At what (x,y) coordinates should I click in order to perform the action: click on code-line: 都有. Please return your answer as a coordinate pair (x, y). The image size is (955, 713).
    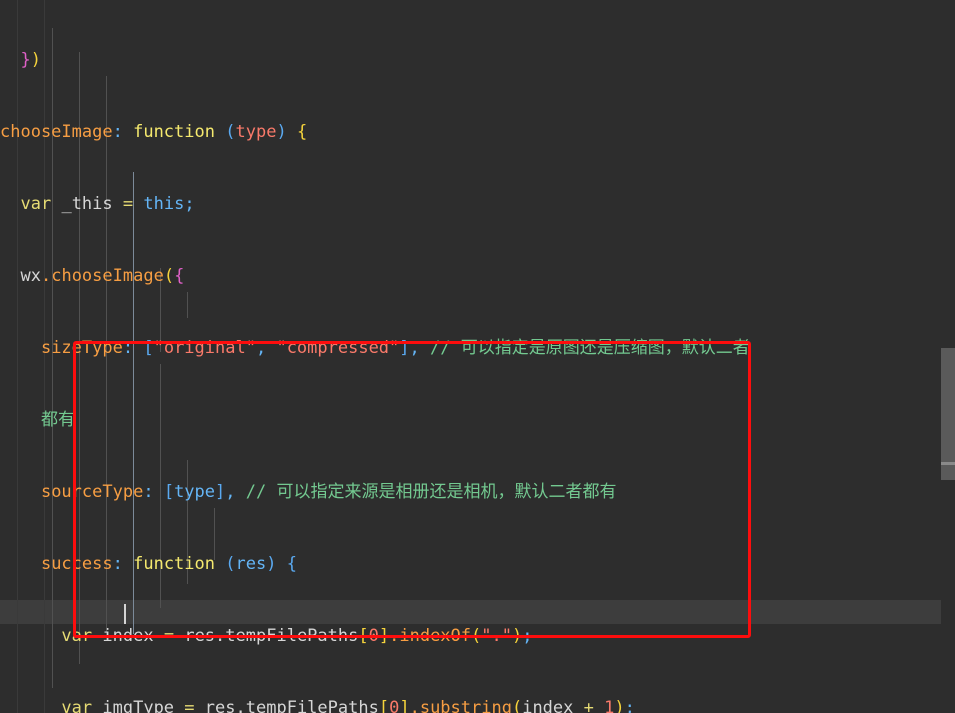
    Looking at the image, I should click on (57, 420).